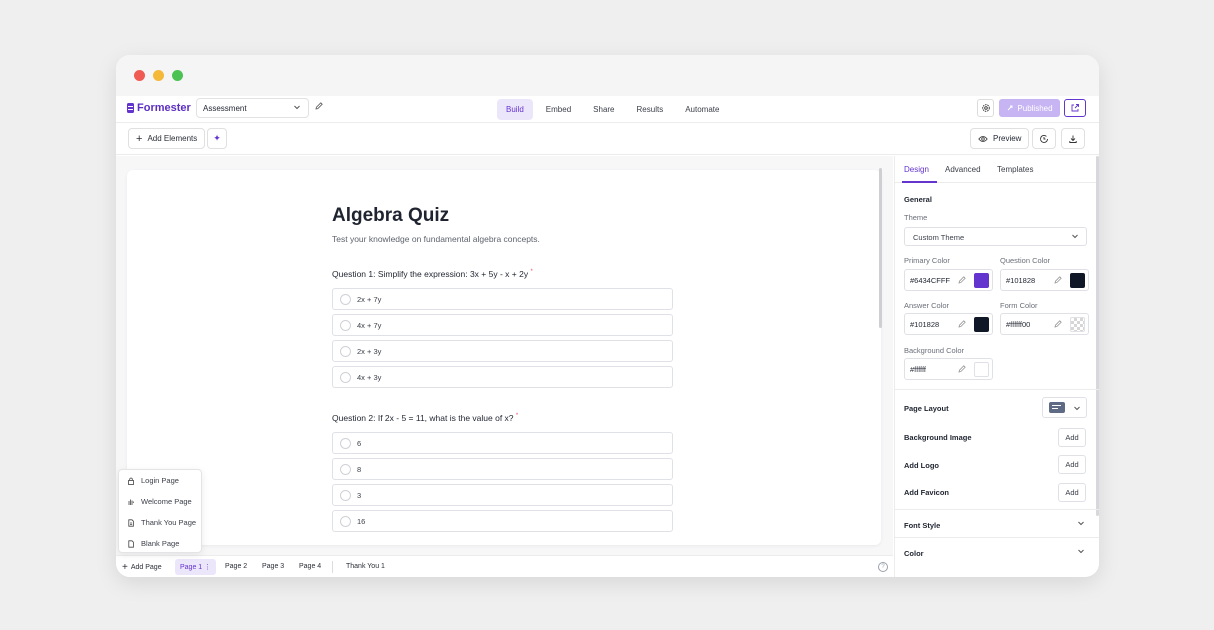  I want to click on brand-name: Formester, so click(164, 108).